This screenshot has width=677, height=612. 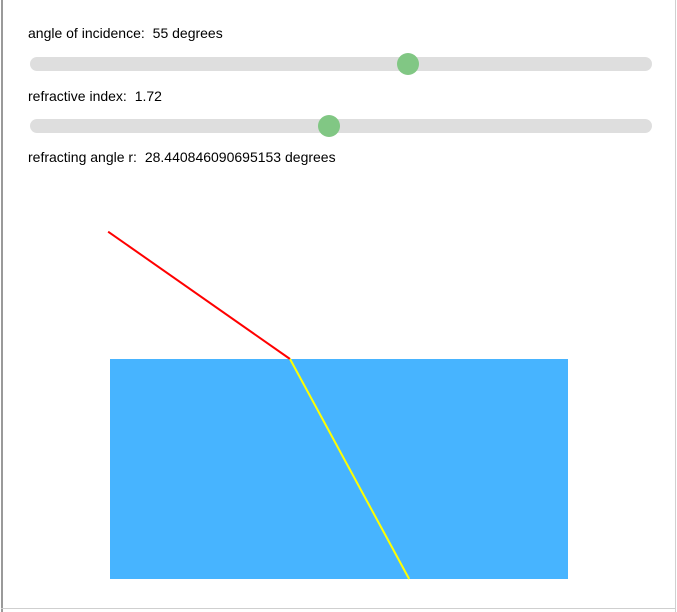 I want to click on window-left-border, so click(x=2, y=306).